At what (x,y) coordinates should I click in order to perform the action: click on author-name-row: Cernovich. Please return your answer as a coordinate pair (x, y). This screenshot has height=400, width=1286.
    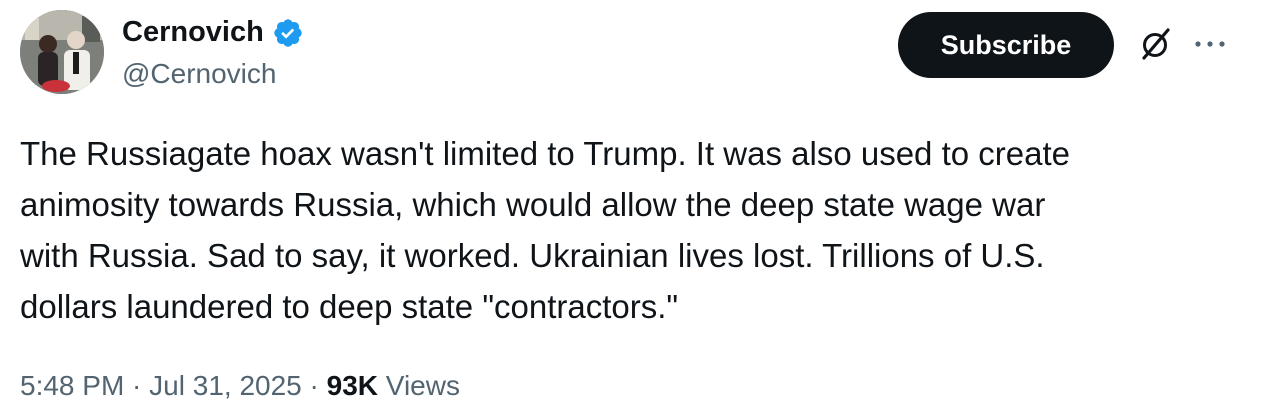
    Looking at the image, I should click on (213, 32).